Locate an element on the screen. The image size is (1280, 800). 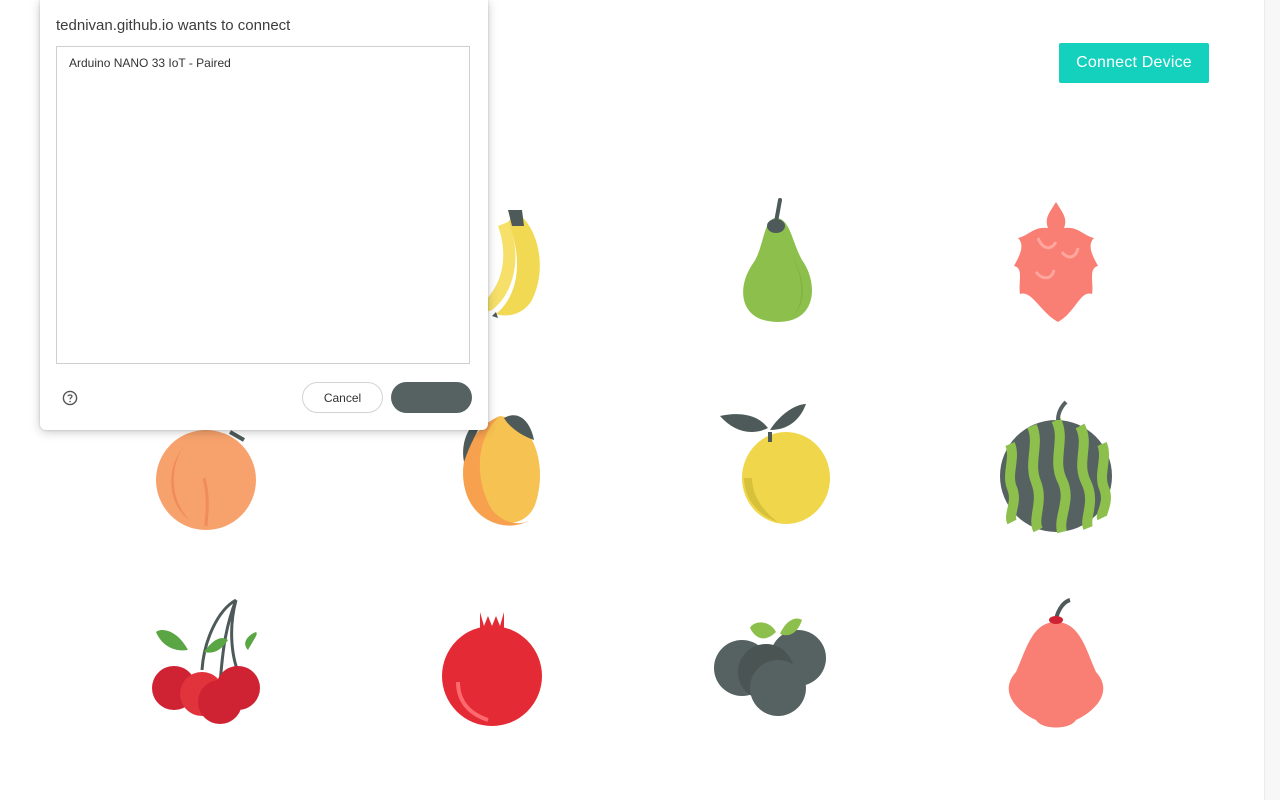
help-circle-icon is located at coordinates (70, 398).